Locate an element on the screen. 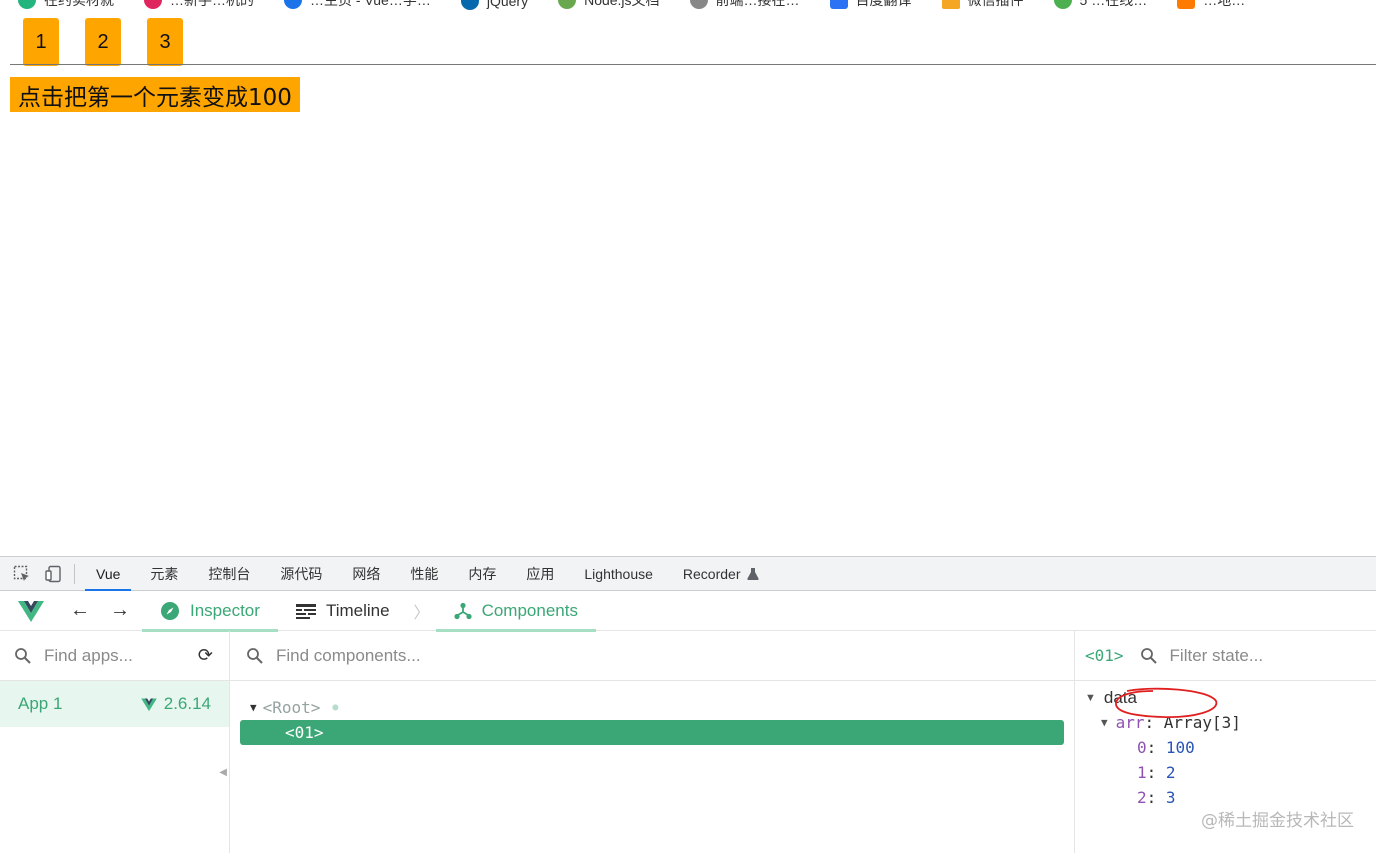 This screenshot has height=853, width=1376. item-value: 2 is located at coordinates (1171, 772).